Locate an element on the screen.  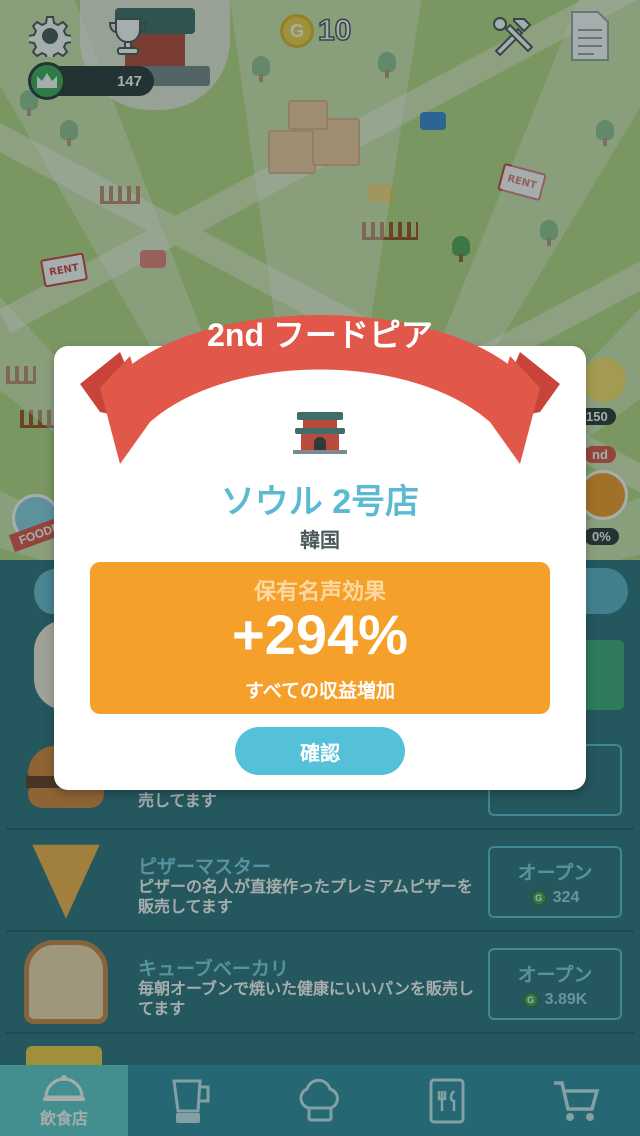
palace-gate-icon is located at coordinates (320, 433).